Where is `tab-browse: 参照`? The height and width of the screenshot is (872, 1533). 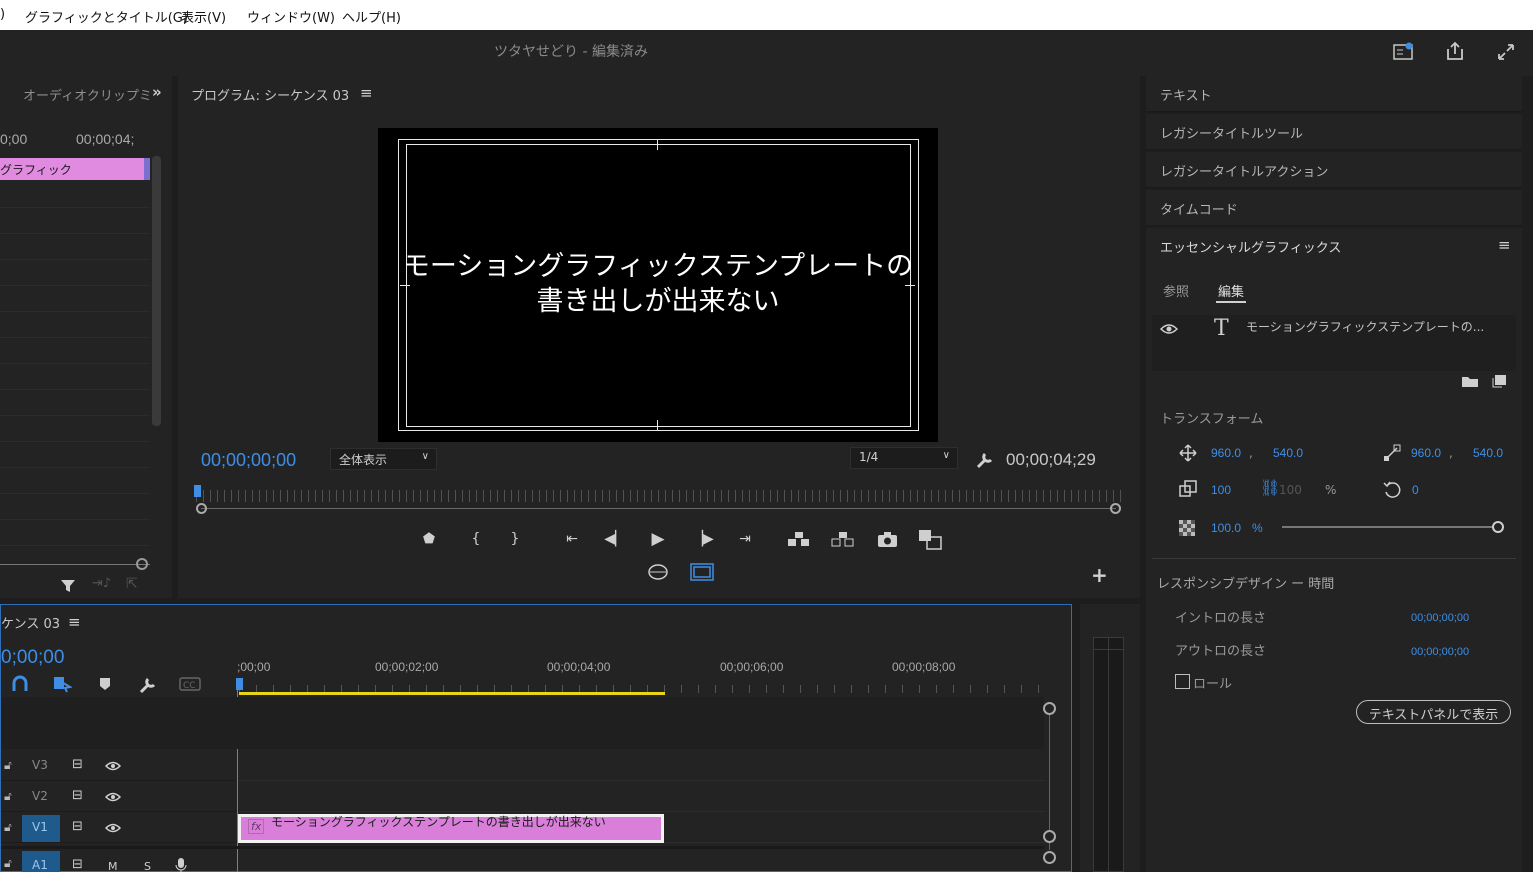
tab-browse: 参照 is located at coordinates (1176, 290).